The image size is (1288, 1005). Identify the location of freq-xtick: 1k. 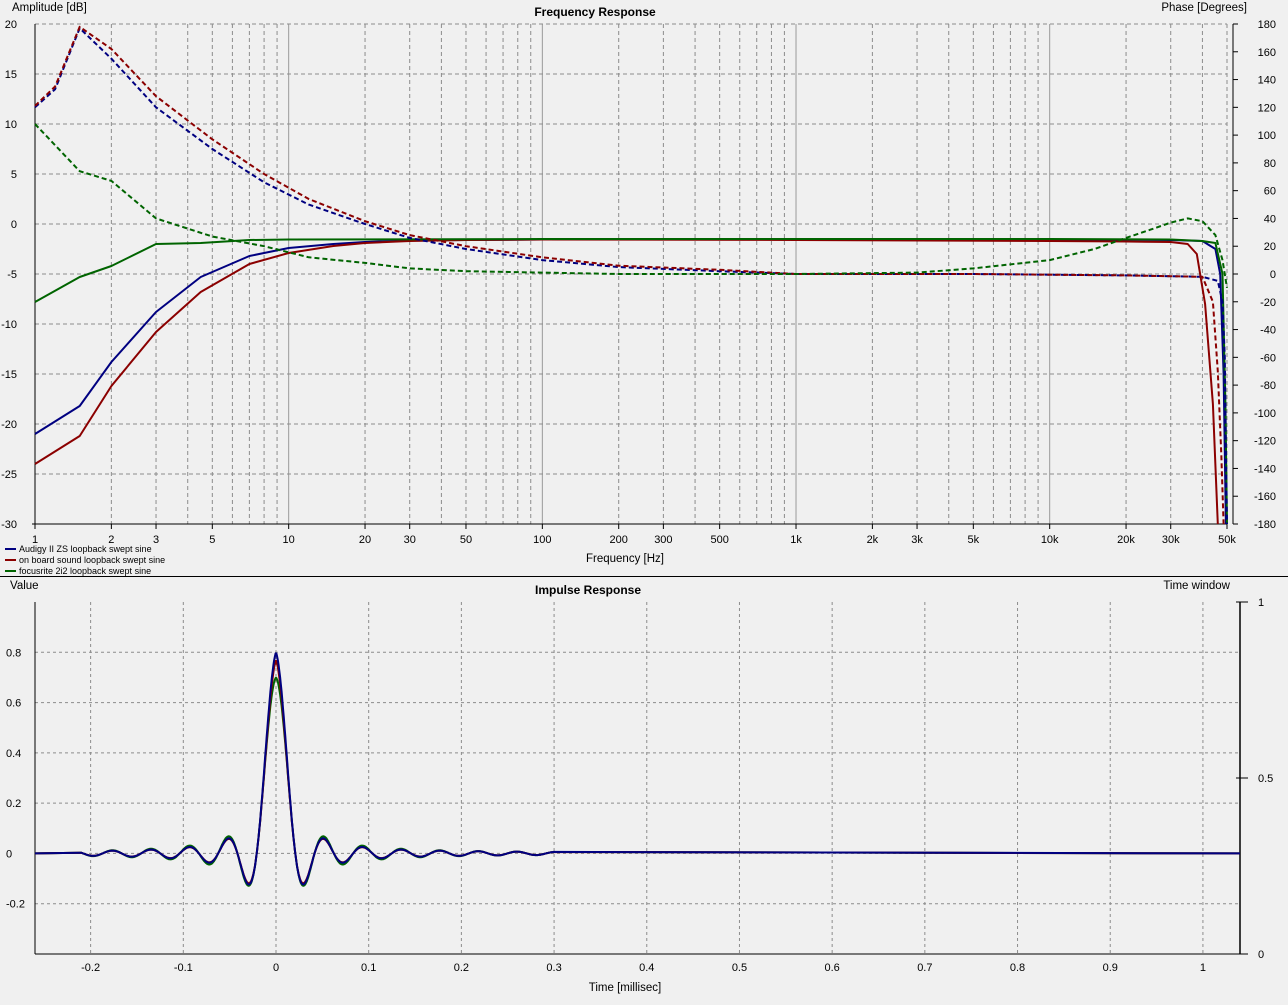
(796, 540).